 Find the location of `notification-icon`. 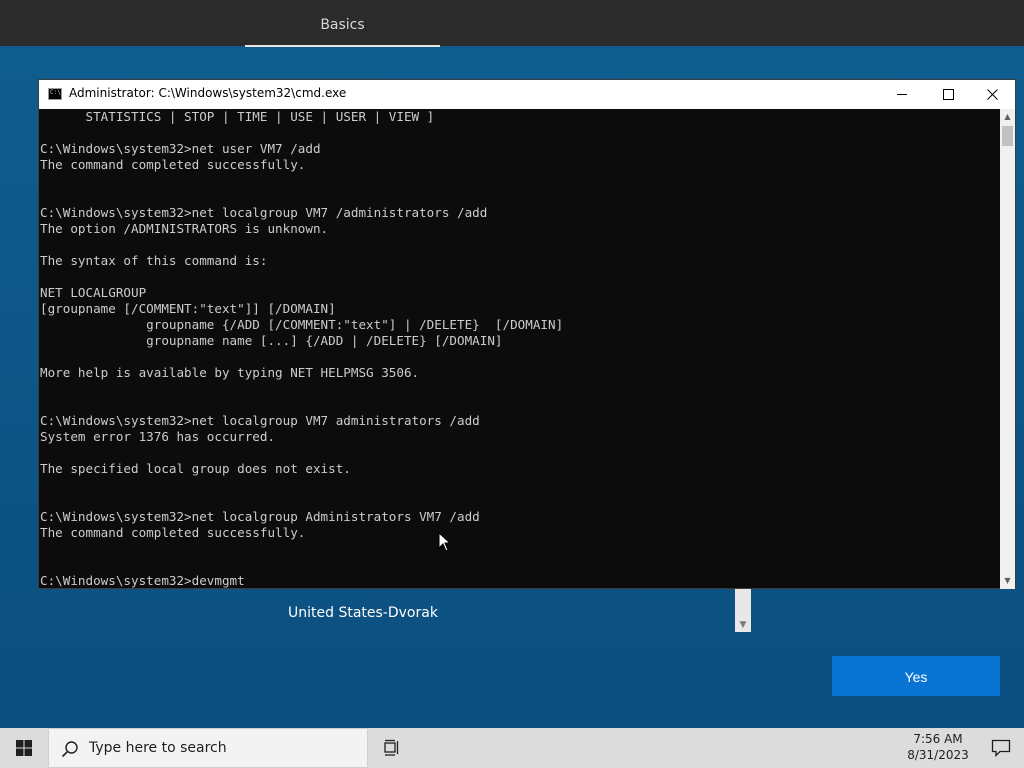

notification-icon is located at coordinates (1001, 748).